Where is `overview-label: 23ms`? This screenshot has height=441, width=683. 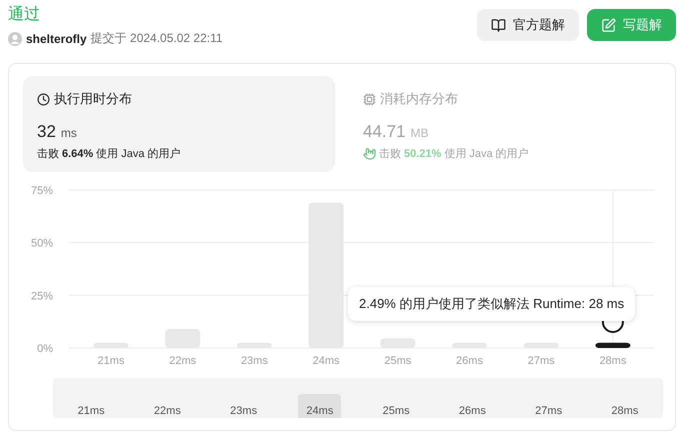
overview-label: 23ms is located at coordinates (243, 411).